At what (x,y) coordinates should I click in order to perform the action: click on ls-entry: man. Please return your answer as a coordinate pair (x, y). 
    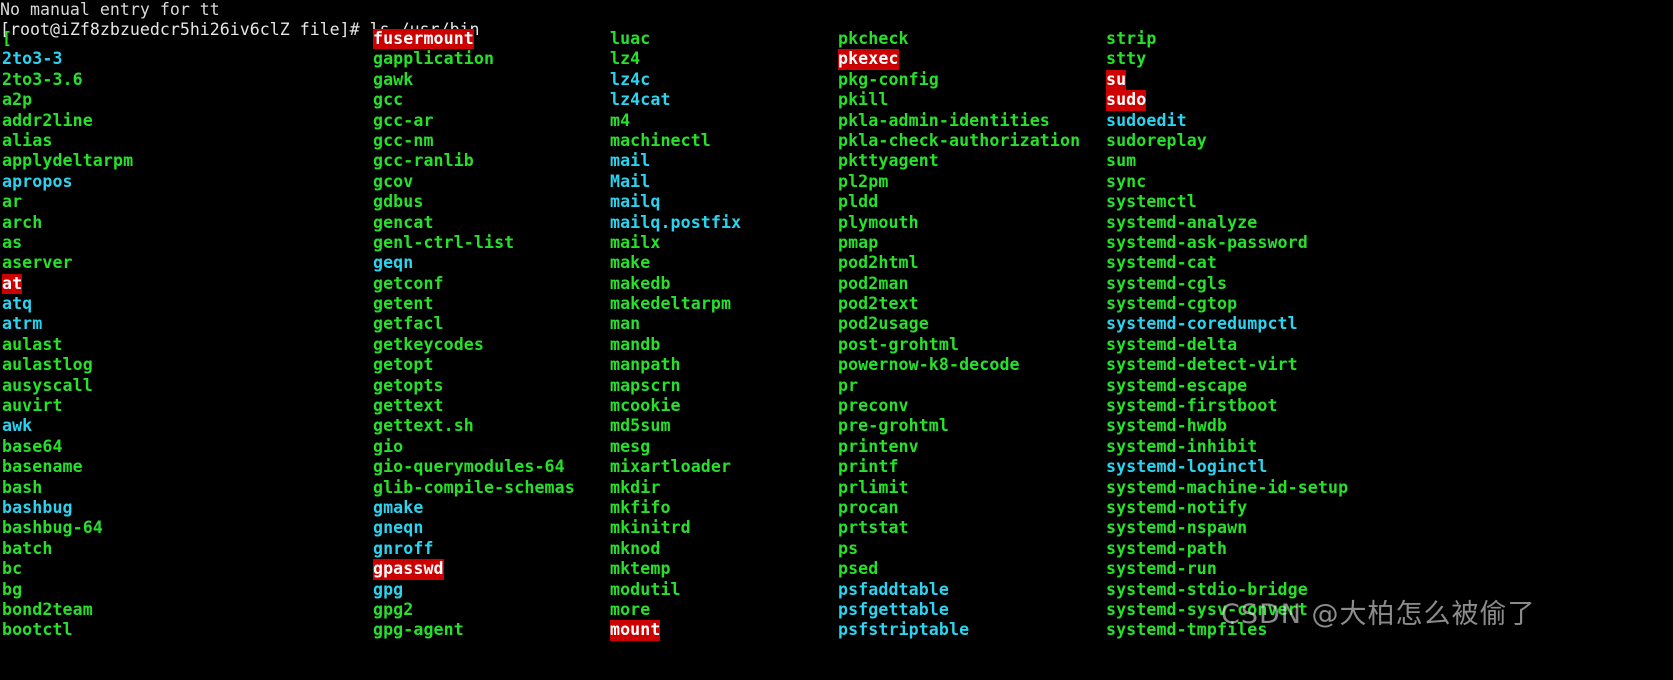
    Looking at the image, I should click on (625, 324).